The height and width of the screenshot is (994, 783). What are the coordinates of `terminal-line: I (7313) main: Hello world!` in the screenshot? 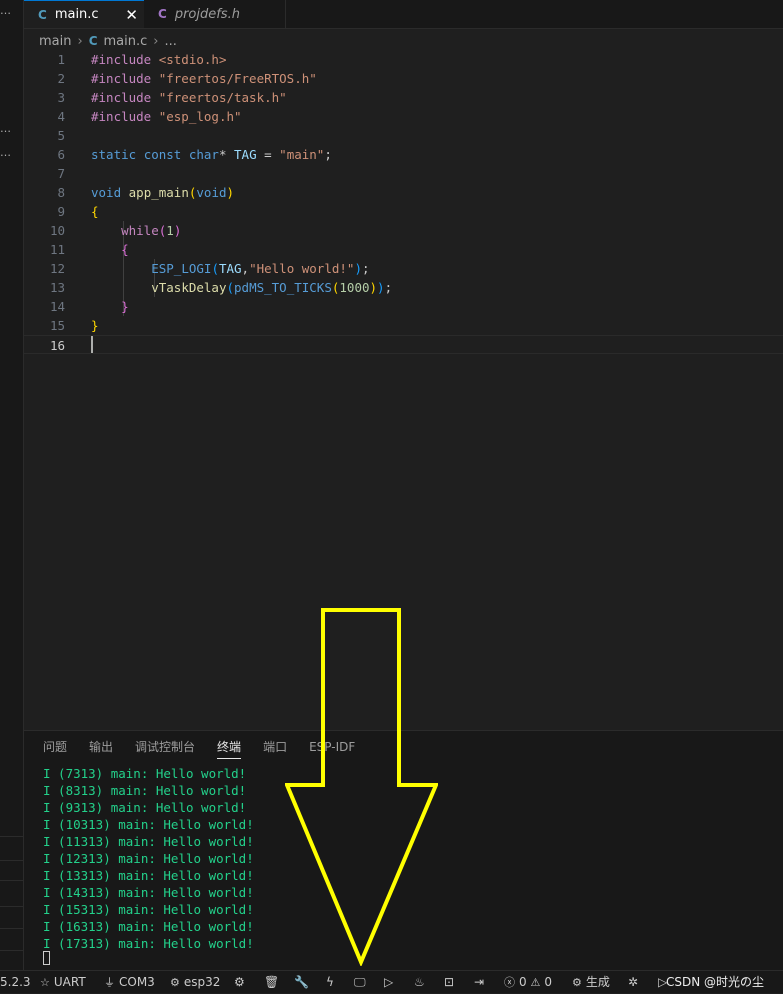 It's located at (145, 773).